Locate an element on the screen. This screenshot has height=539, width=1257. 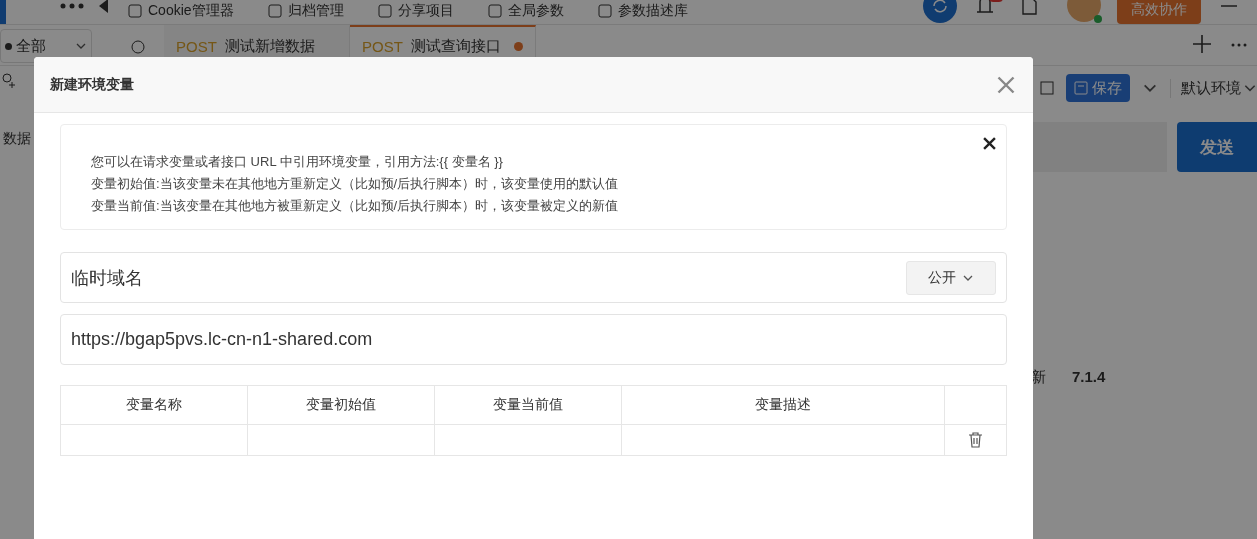
send-button: 发送 is located at coordinates (1217, 147).